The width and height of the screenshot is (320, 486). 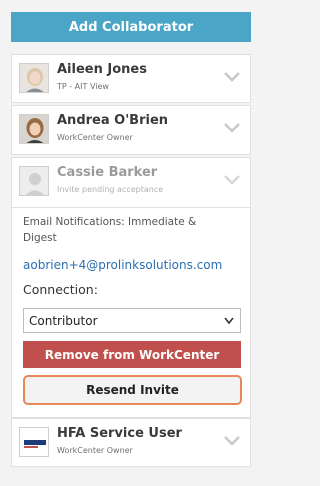 What do you see at coordinates (131, 442) in the screenshot?
I see `collaborator-row: HFA Service User WorkCenter Owner` at bounding box center [131, 442].